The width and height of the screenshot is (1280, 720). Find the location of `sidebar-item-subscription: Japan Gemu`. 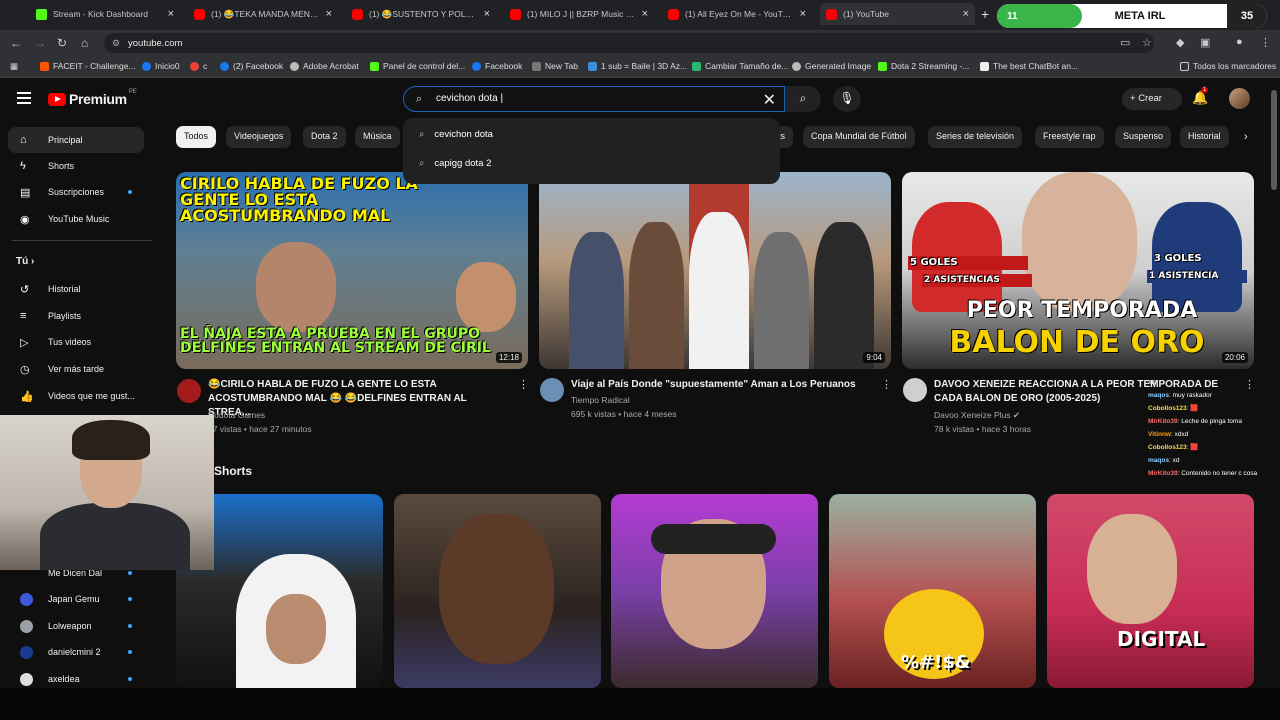

sidebar-item-subscription: Japan Gemu is located at coordinates (76, 599).